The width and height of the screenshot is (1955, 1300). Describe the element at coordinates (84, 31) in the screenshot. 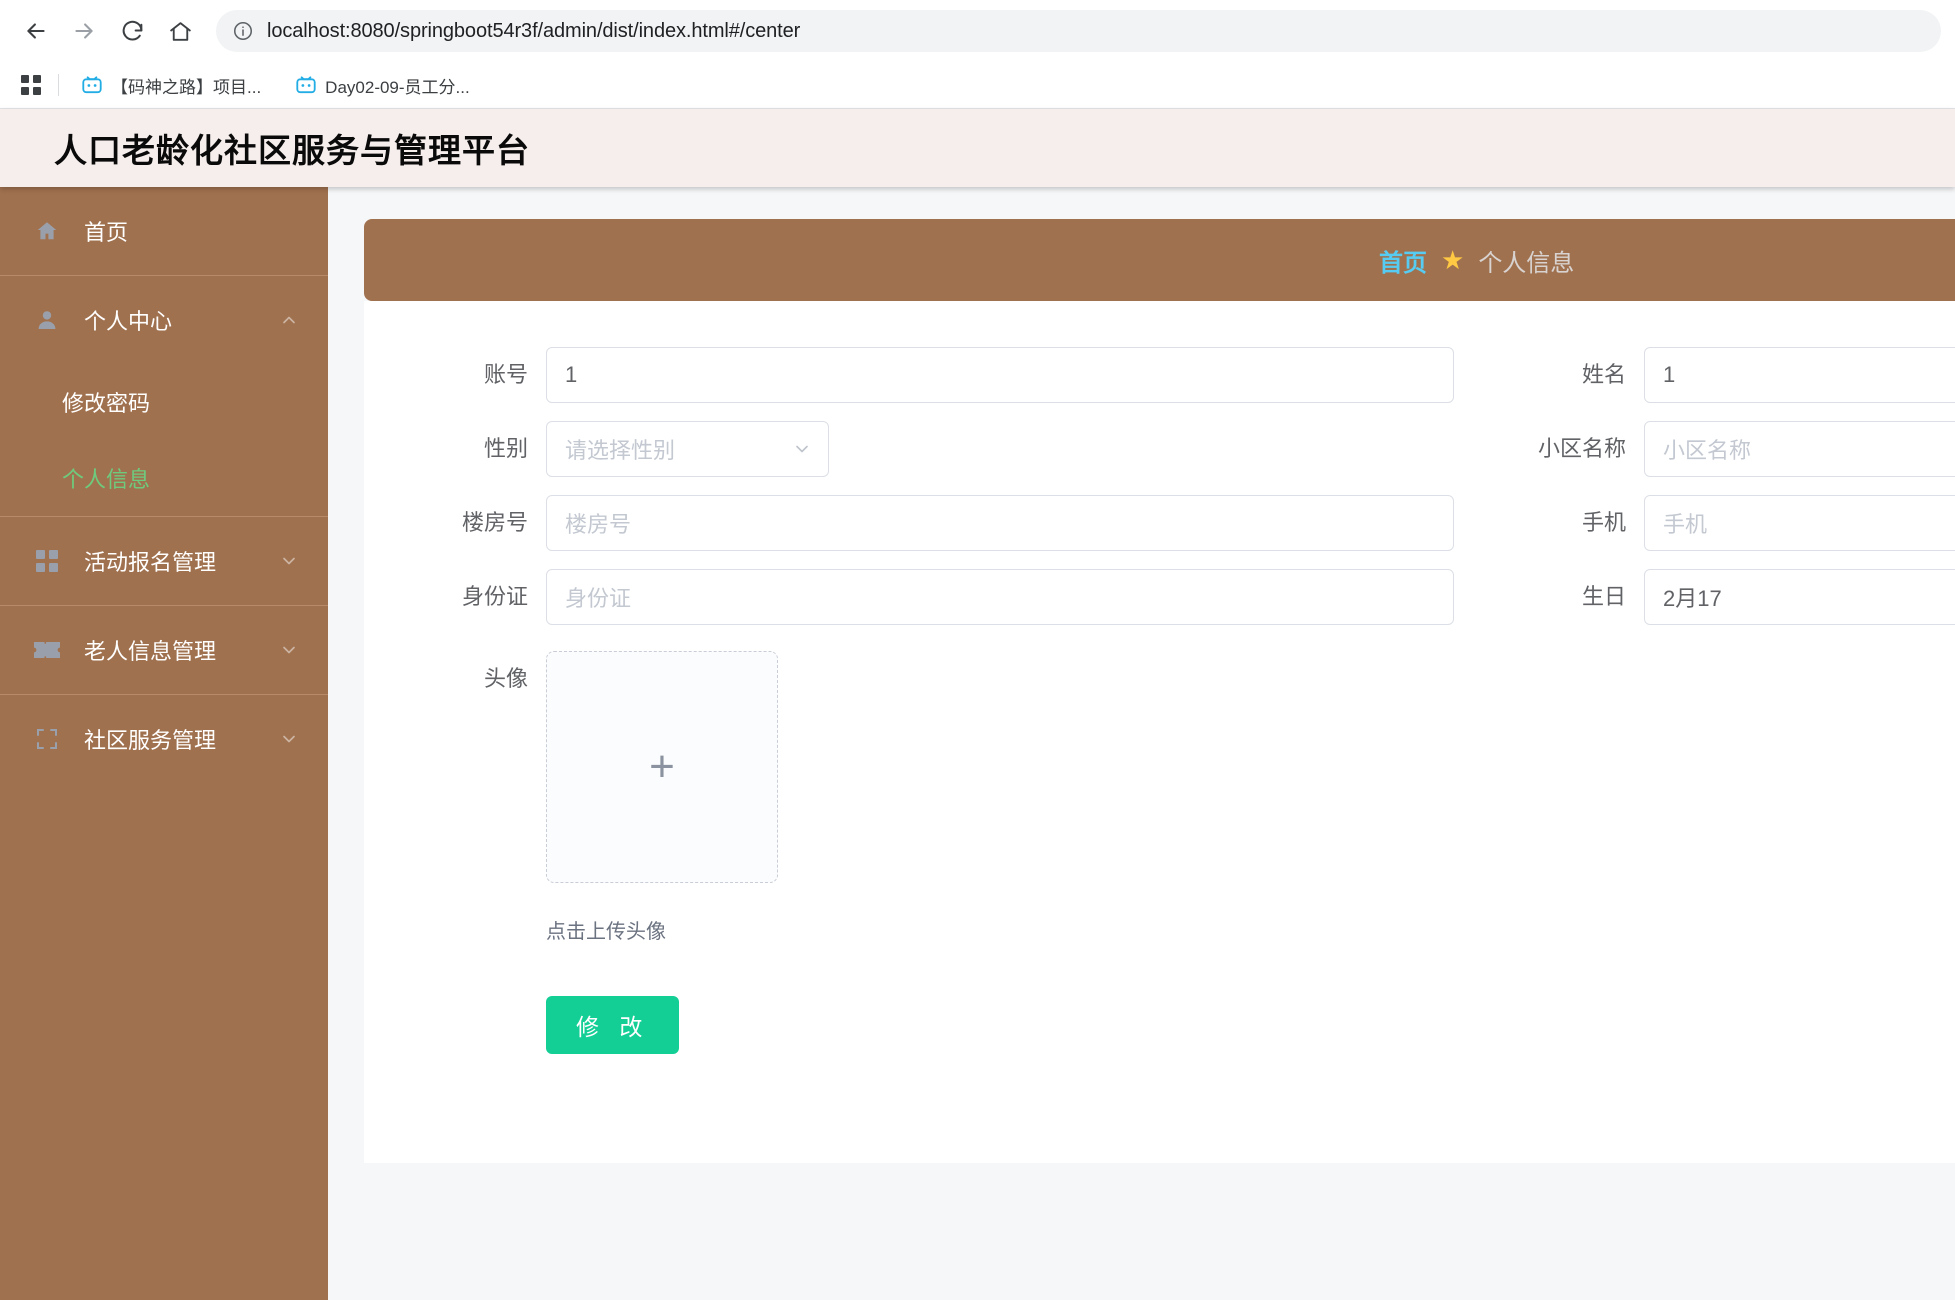

I see `forward-button` at that location.